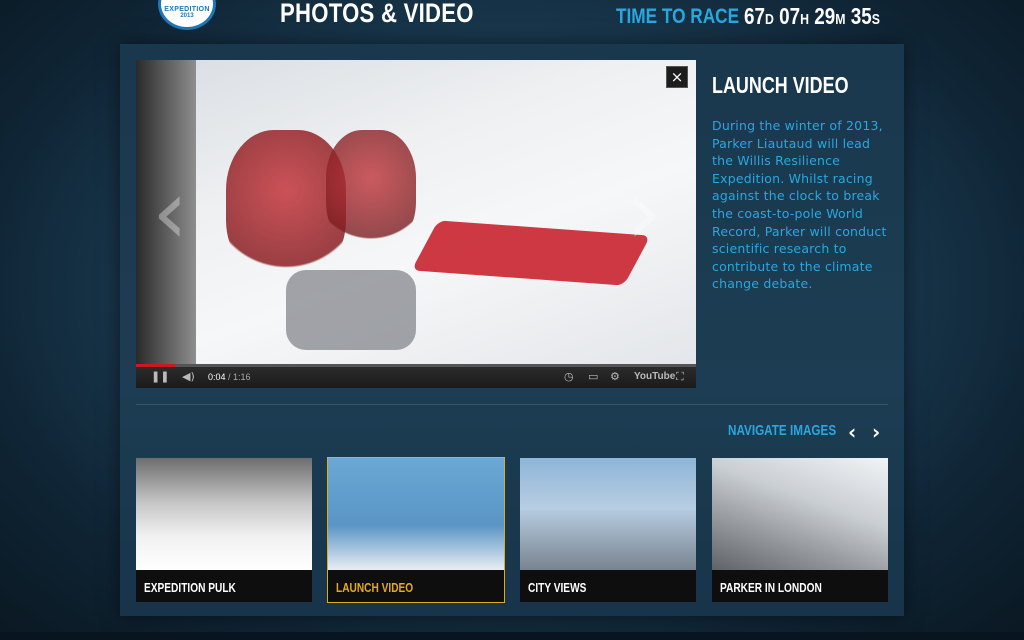 The height and width of the screenshot is (640, 1024). I want to click on countdown-seconds: 35, so click(861, 16).